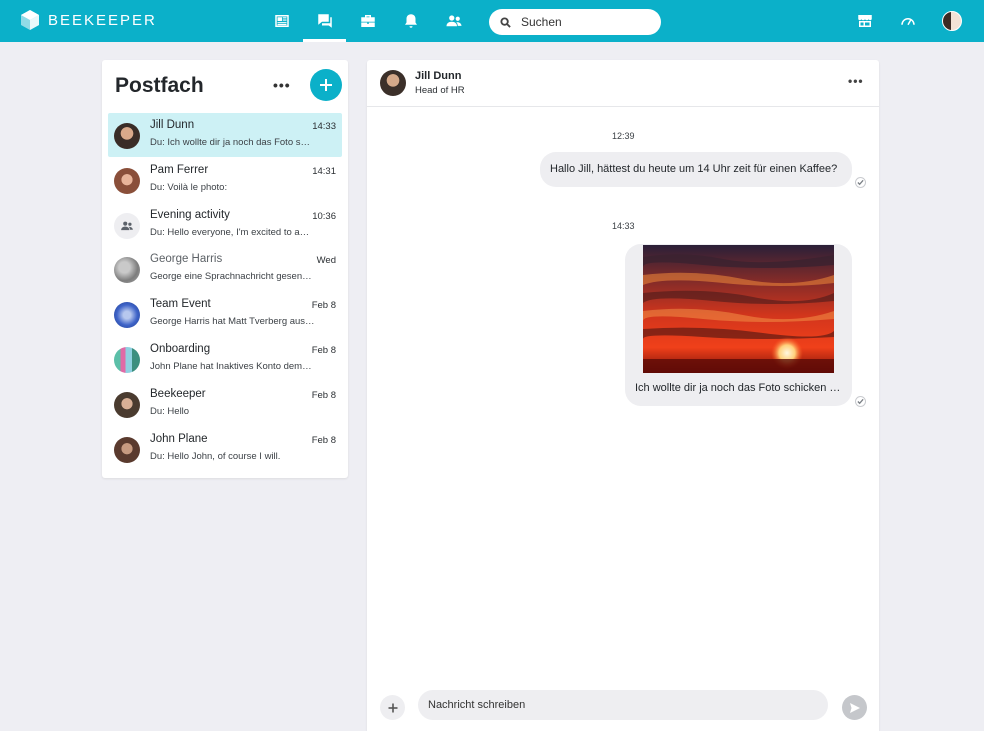  Describe the element at coordinates (179, 439) in the screenshot. I see `conversation-name: John Plane` at that location.